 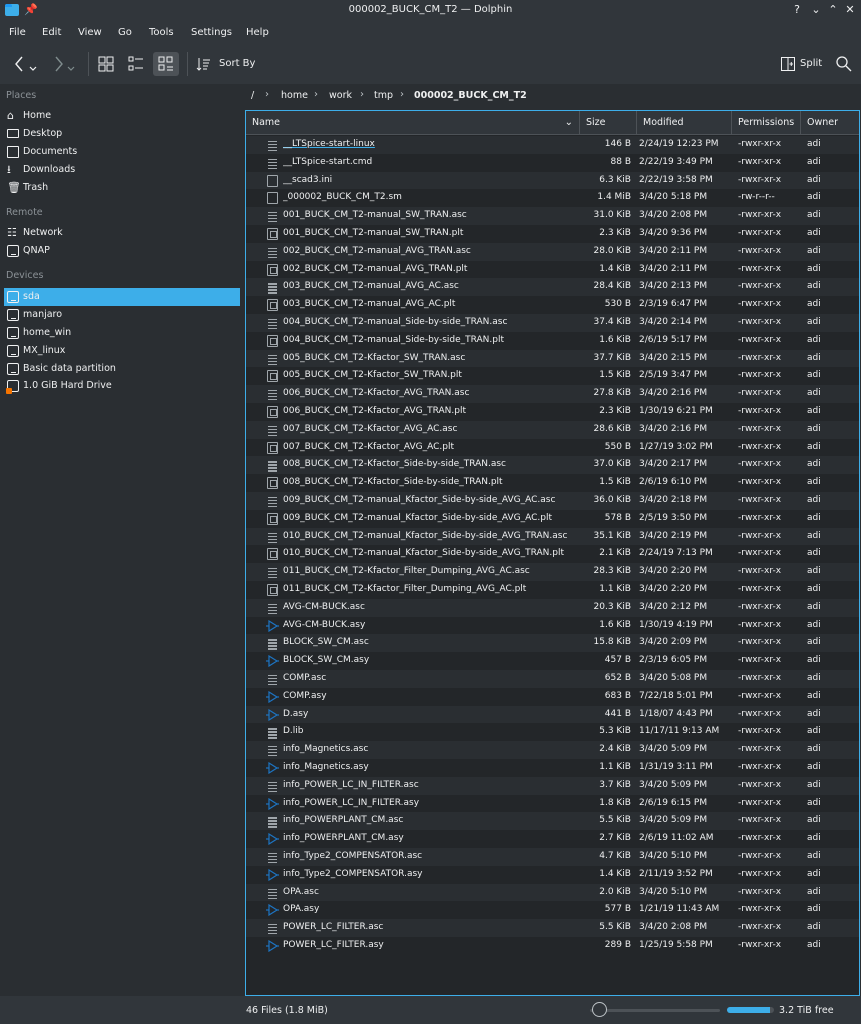 I want to click on split-button: Split, so click(x=801, y=64).